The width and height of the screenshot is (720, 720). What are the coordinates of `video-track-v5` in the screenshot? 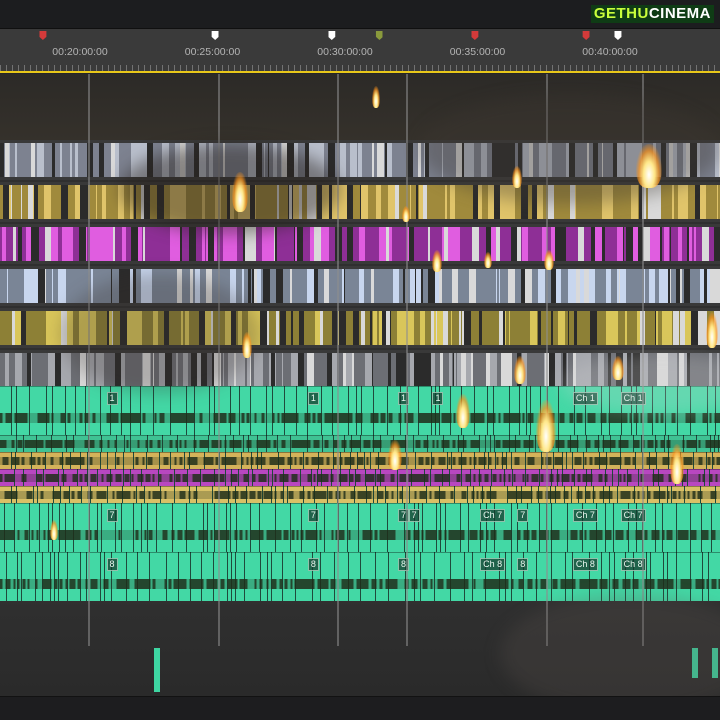 It's located at (360, 244).